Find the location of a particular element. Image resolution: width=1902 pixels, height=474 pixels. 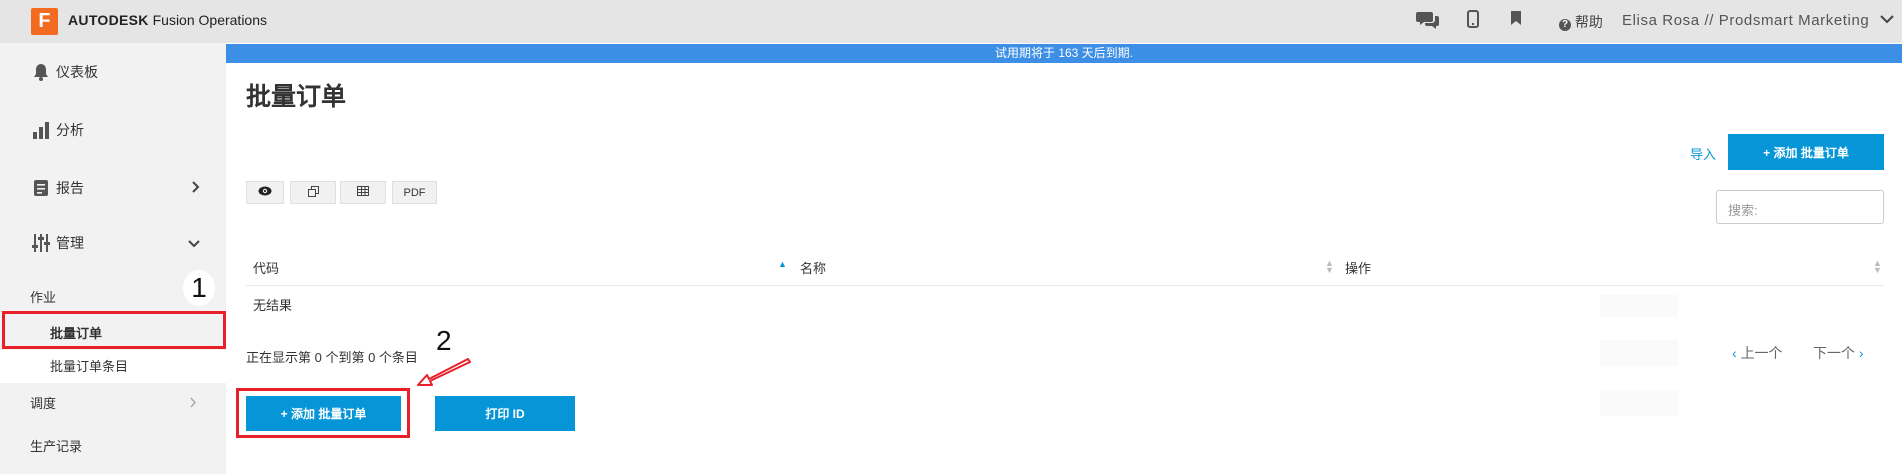

sliders-icon is located at coordinates (41, 243).